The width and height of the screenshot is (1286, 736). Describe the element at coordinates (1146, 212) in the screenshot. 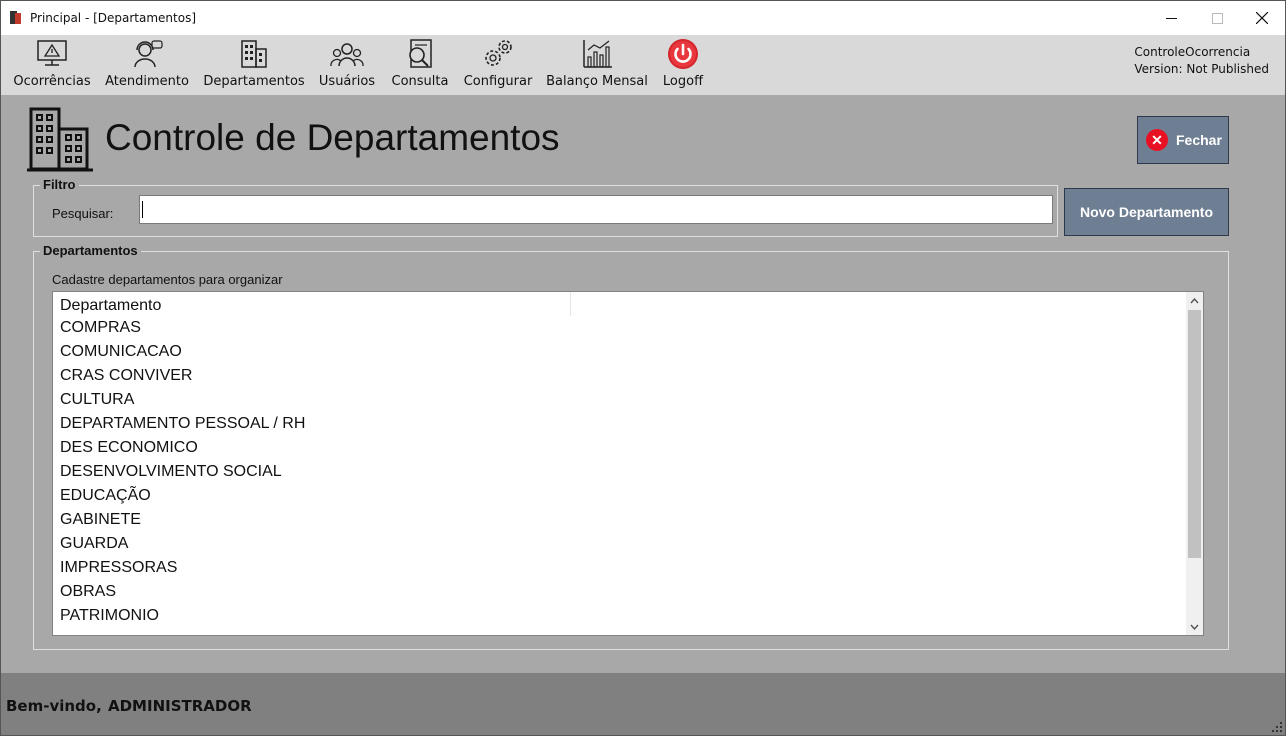

I see `new-department-button: Novo Departamento` at that location.